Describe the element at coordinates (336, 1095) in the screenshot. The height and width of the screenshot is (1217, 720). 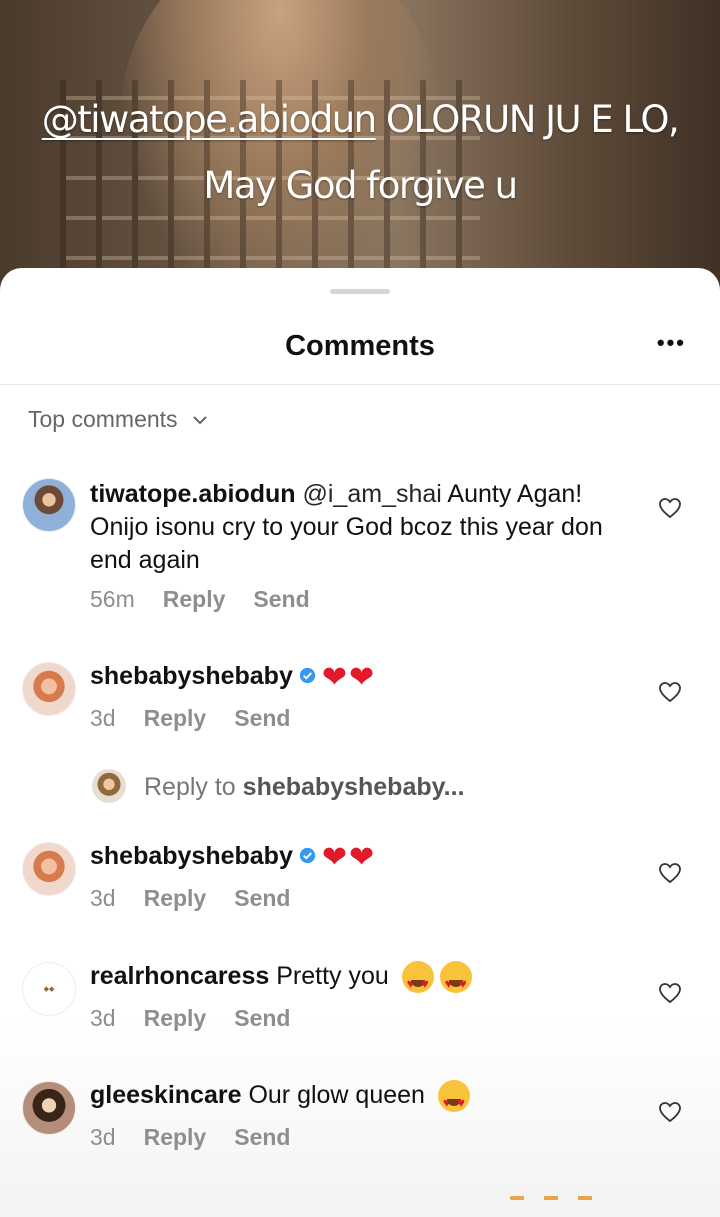
I see `comment-text: Our glow queen` at that location.